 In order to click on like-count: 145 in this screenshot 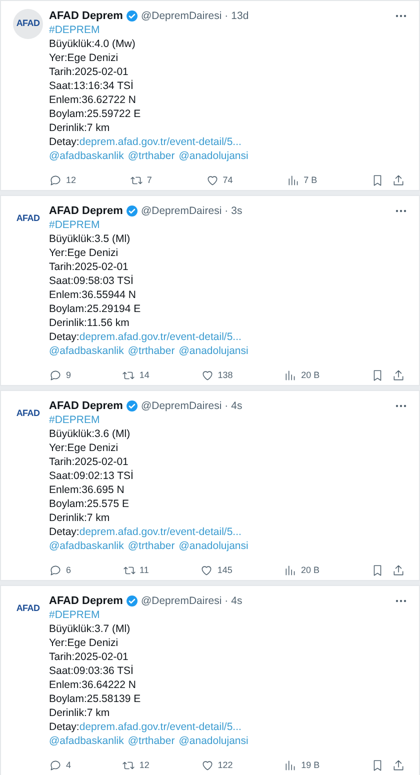, I will do `click(224, 570)`.